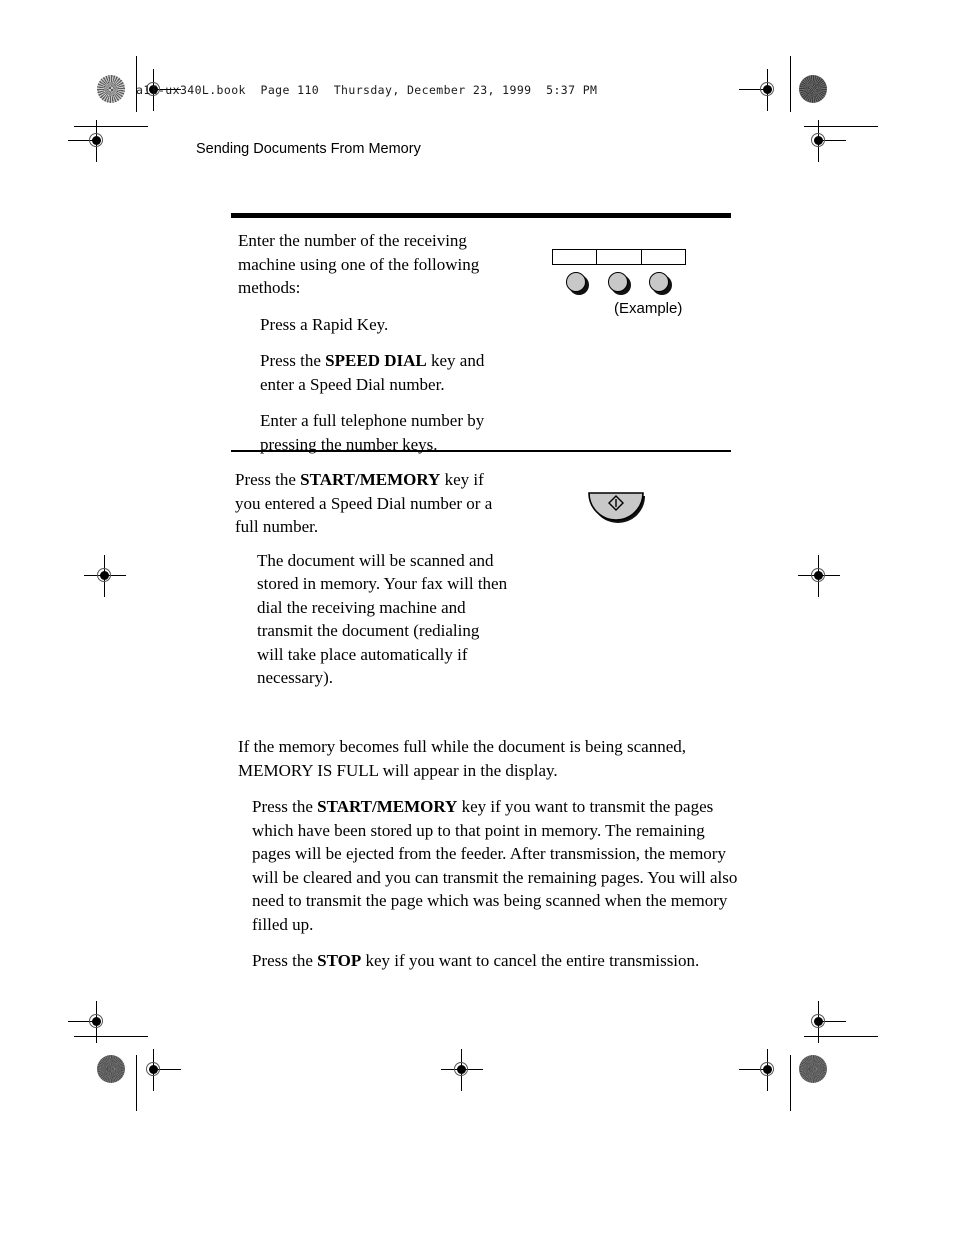  Describe the element at coordinates (285, 960) in the screenshot. I see `notes-item2-prefix: Press the` at that location.